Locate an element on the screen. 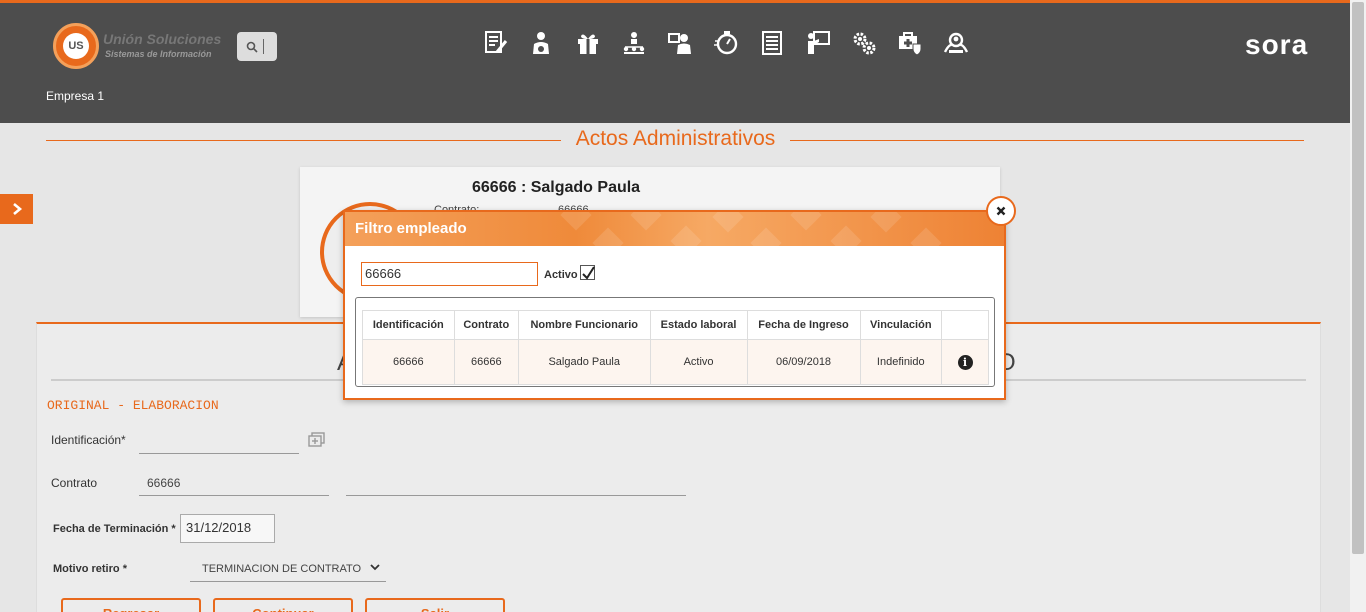 The height and width of the screenshot is (612, 1366). modal-header: Filtro empleado is located at coordinates (674, 229).